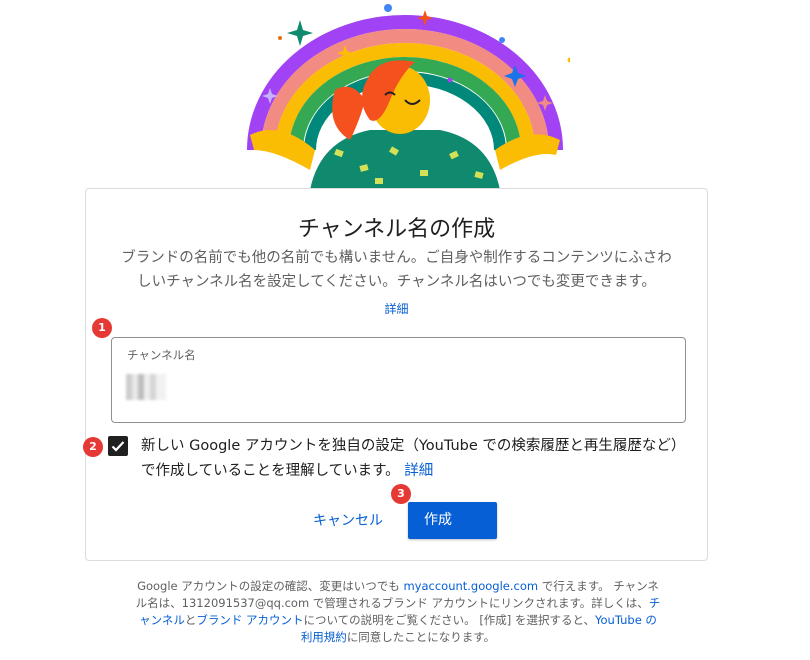 Image resolution: width=810 pixels, height=660 pixels. I want to click on checkmark-icon, so click(118, 446).